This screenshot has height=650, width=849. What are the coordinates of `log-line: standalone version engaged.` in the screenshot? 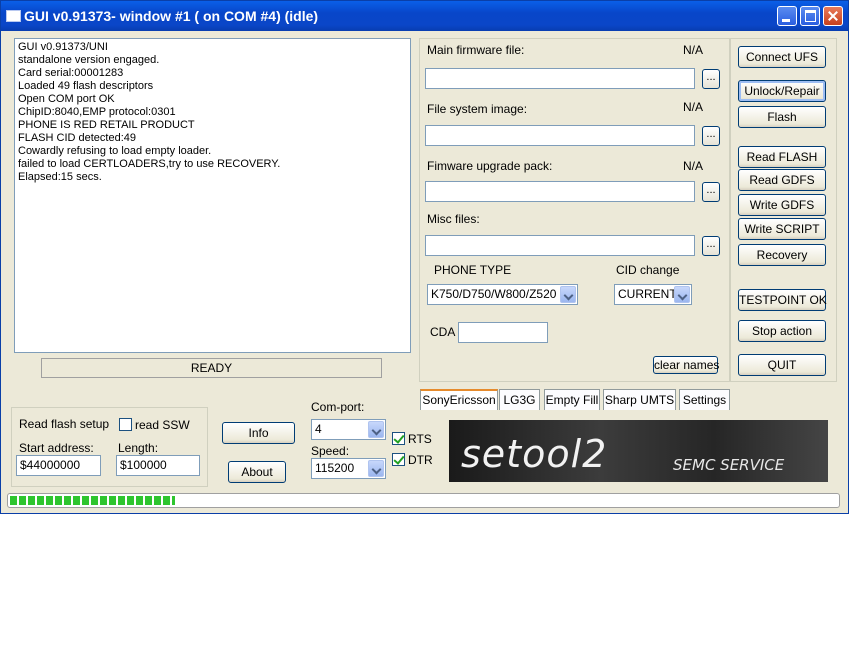 It's located at (89, 60).